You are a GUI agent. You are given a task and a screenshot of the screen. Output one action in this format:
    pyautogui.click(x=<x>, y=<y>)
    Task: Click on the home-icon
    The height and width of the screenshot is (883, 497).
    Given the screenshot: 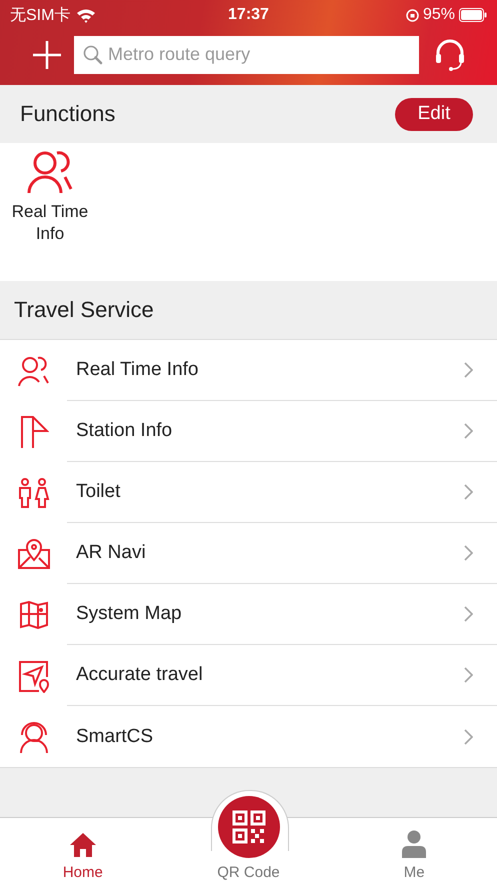 What is the action you would take?
    pyautogui.click(x=82, y=845)
    